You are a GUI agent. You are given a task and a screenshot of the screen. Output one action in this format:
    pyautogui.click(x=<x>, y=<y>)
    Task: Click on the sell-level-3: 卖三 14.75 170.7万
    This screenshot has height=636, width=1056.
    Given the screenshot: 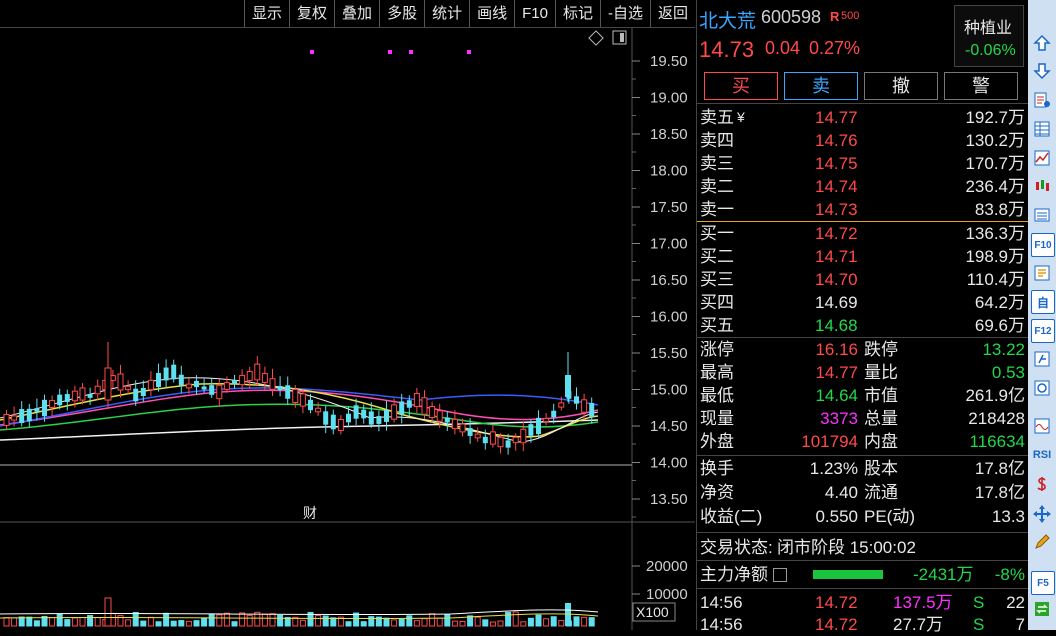 What is the action you would take?
    pyautogui.click(x=862, y=163)
    